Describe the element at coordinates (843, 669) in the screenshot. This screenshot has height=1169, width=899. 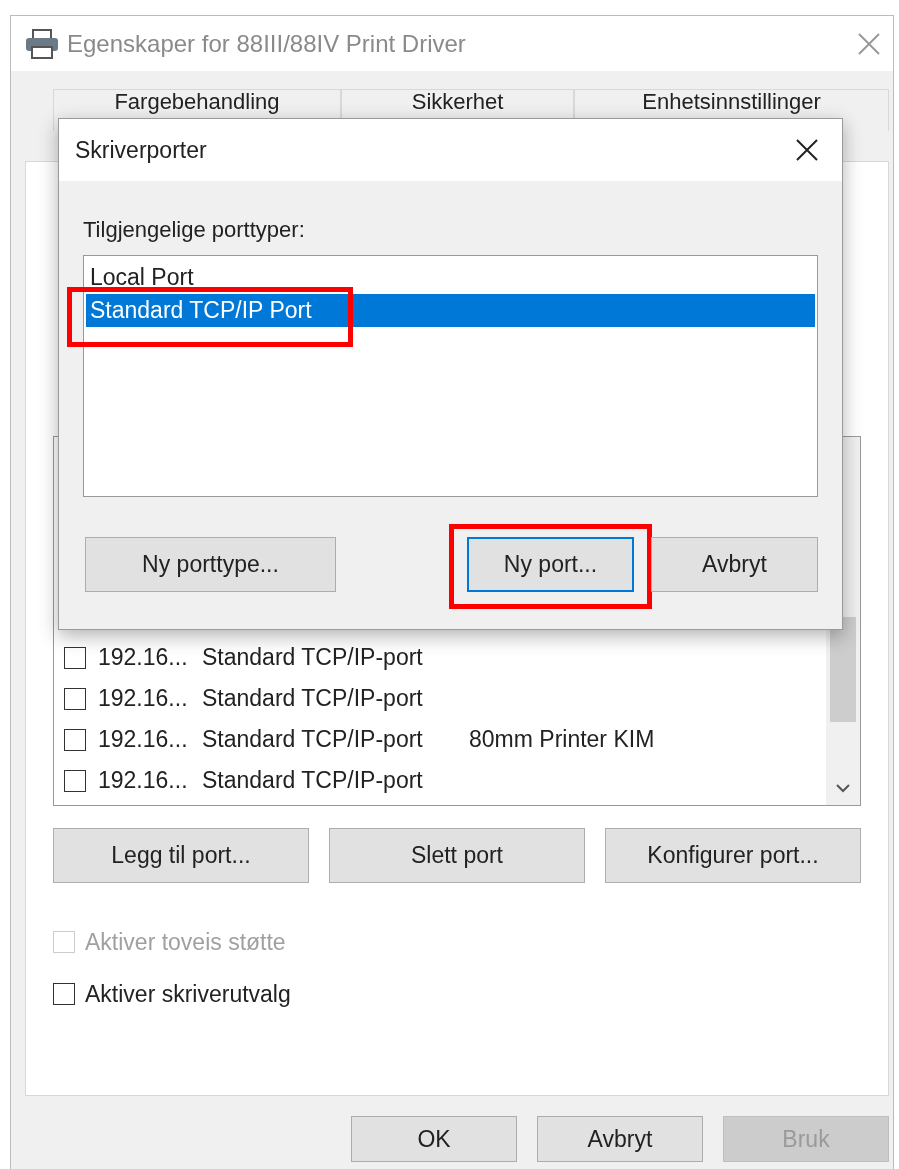
I see `scrollbar-thumb` at that location.